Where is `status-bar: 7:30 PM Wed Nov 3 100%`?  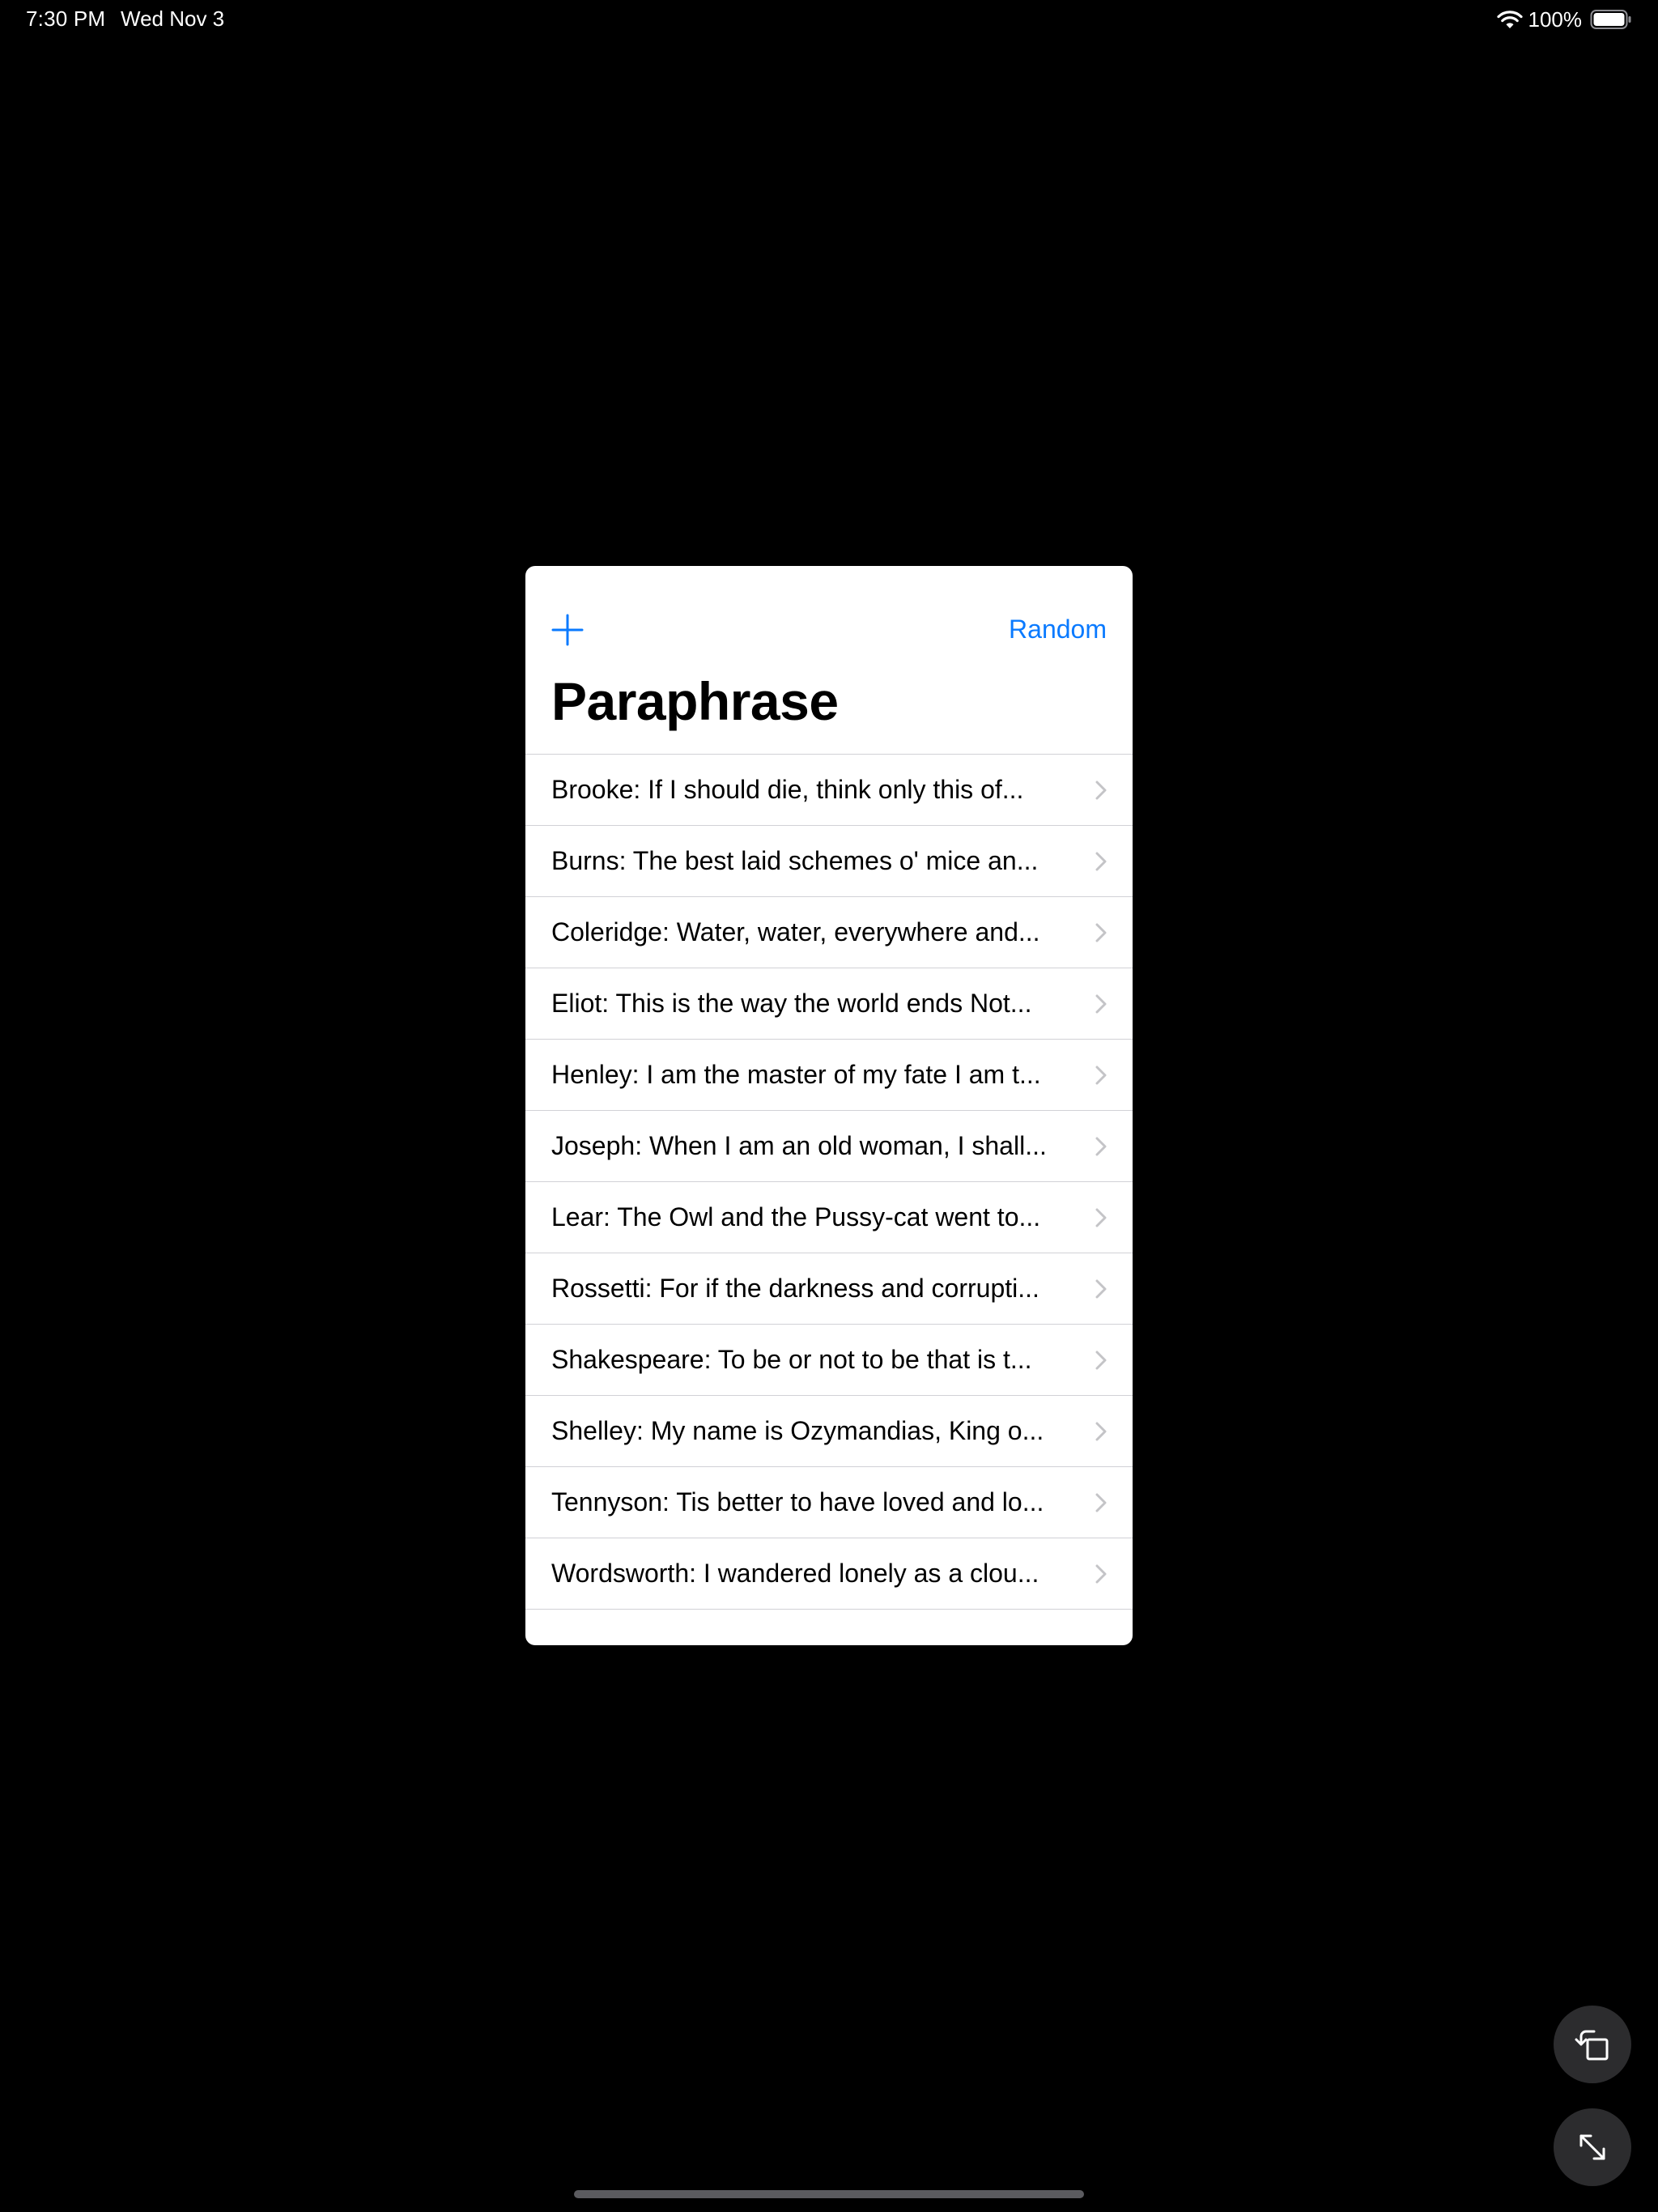
status-bar: 7:30 PM Wed Nov 3 100% is located at coordinates (829, 20).